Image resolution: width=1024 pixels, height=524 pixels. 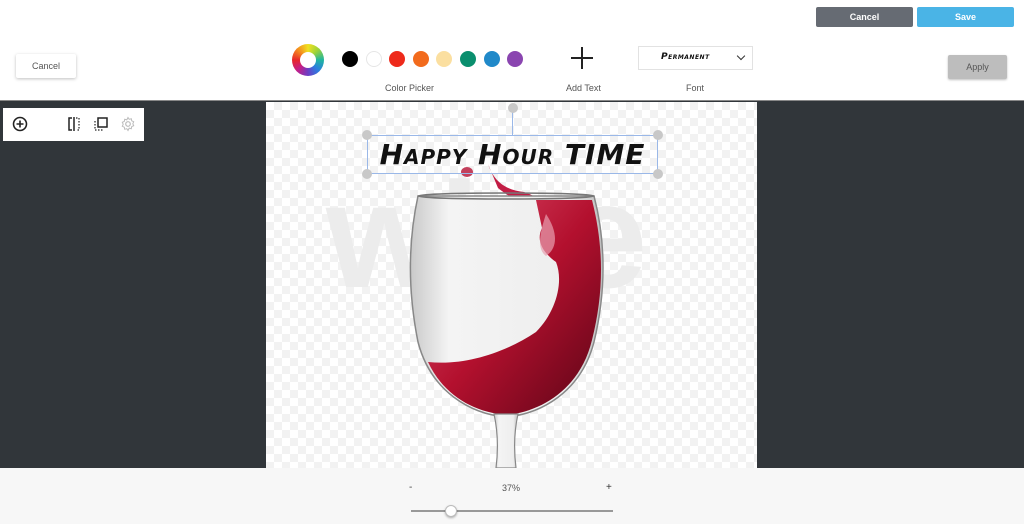 I want to click on resize-handle-bottom-right, so click(x=658, y=174).